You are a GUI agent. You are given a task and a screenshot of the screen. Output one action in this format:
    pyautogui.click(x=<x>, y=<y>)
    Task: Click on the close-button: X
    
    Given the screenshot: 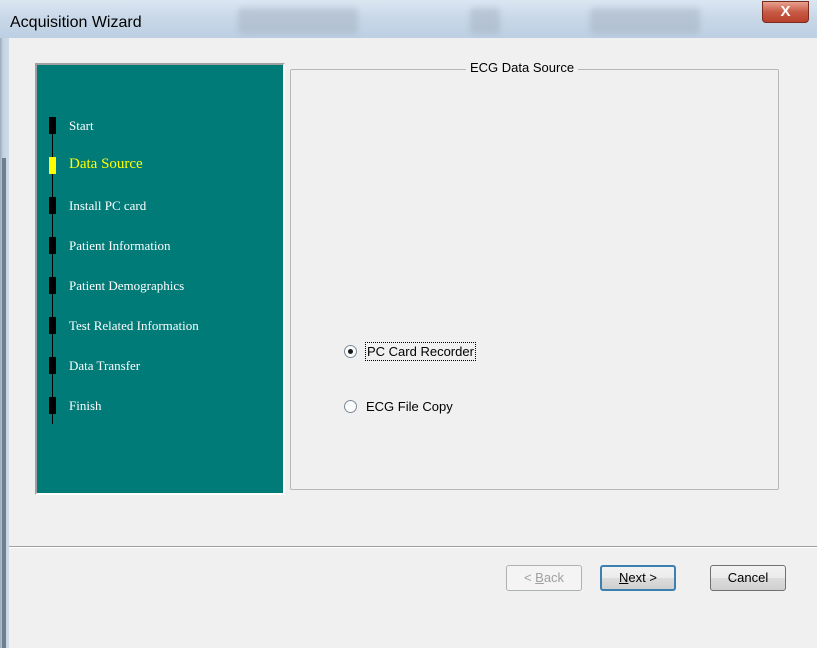 What is the action you would take?
    pyautogui.click(x=785, y=12)
    